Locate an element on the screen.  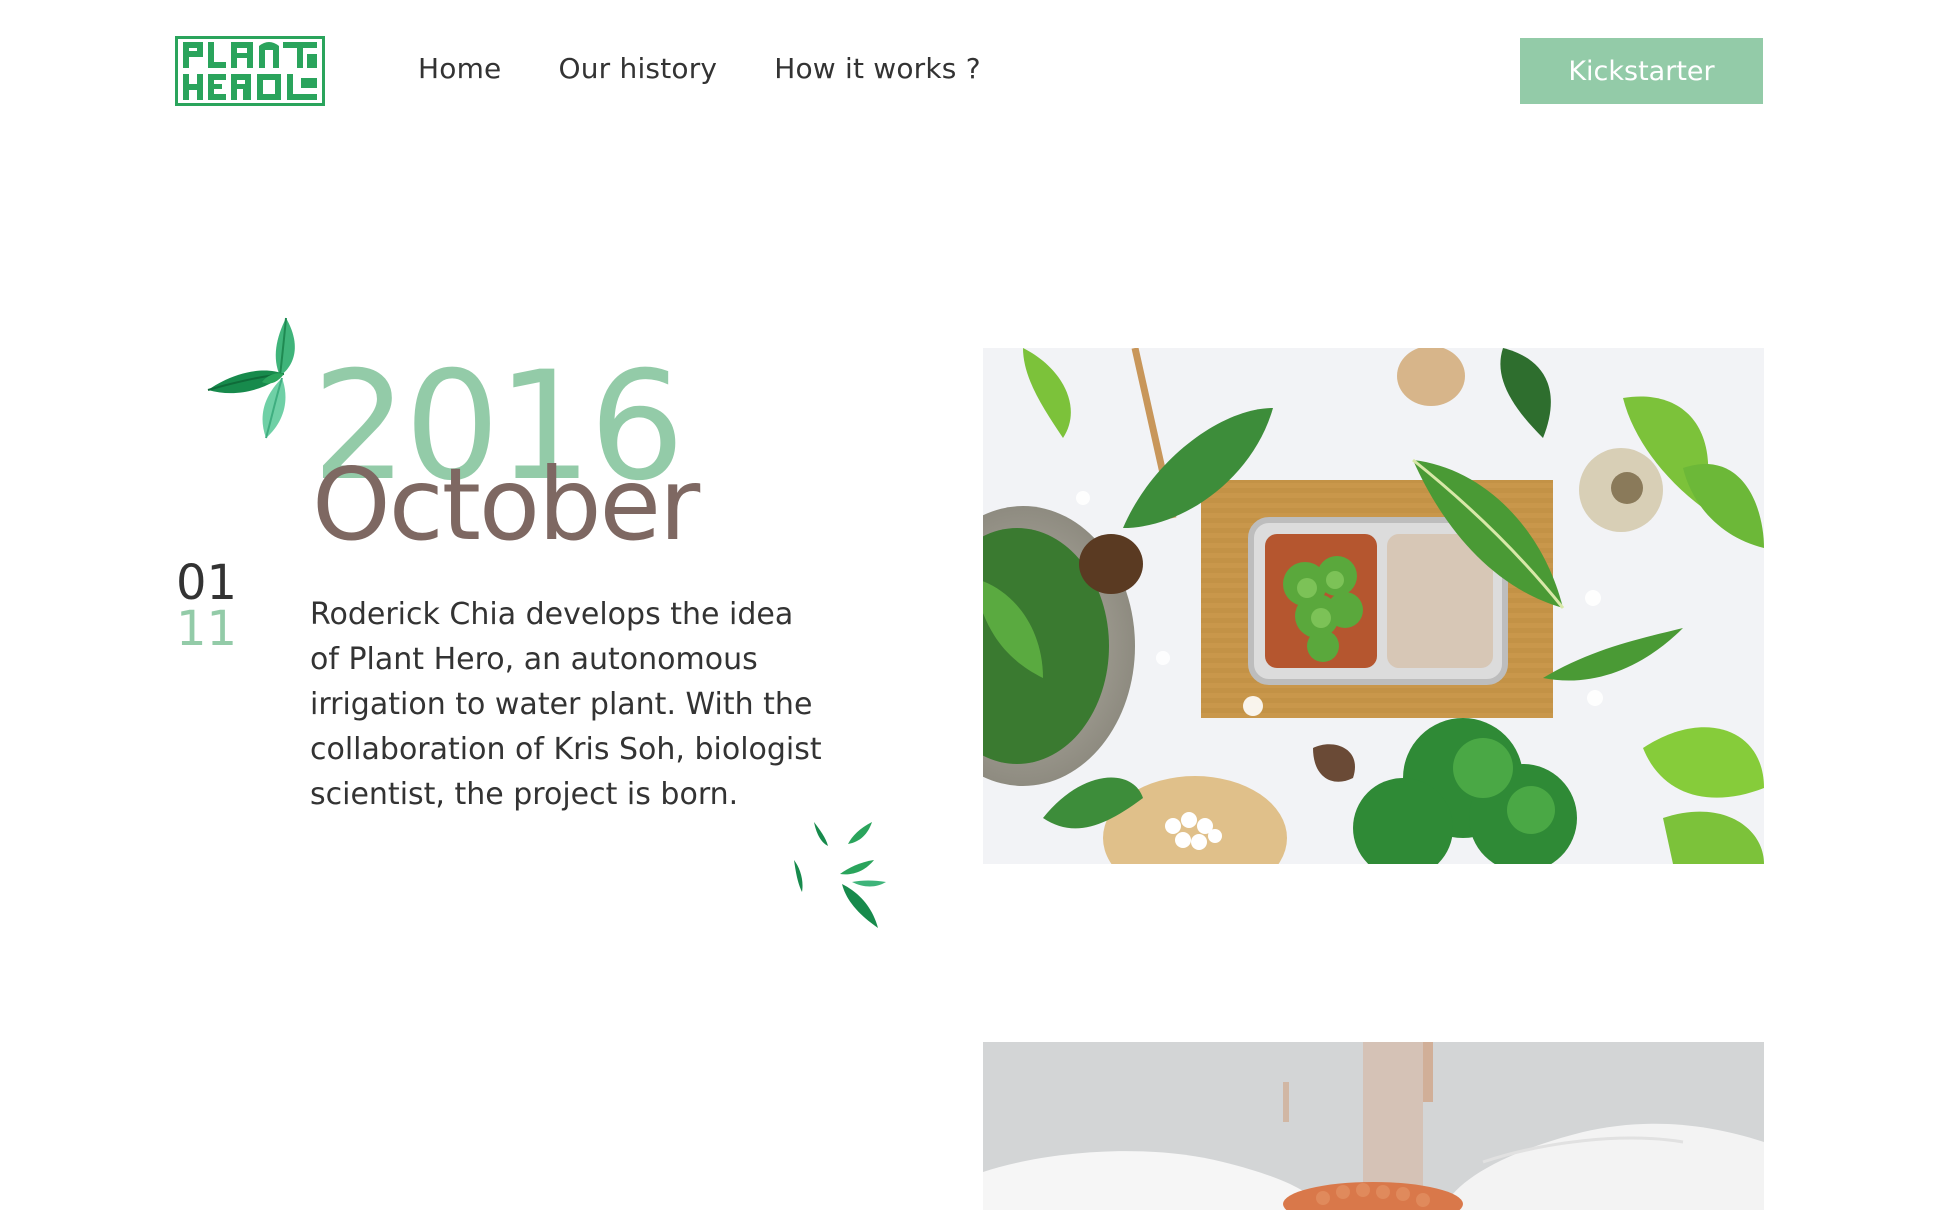
leaf-sprig-icon is located at coordinates (838, 874).